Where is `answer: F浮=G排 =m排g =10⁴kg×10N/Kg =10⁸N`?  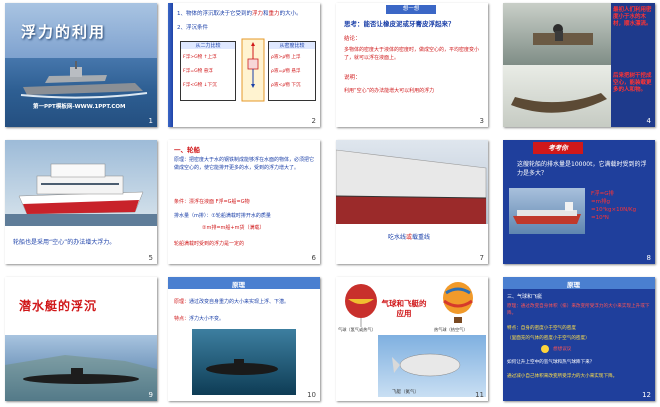
answer: F浮=G排 =m排g =10⁴kg×10N/Kg =10⁸N is located at coordinates (613, 206).